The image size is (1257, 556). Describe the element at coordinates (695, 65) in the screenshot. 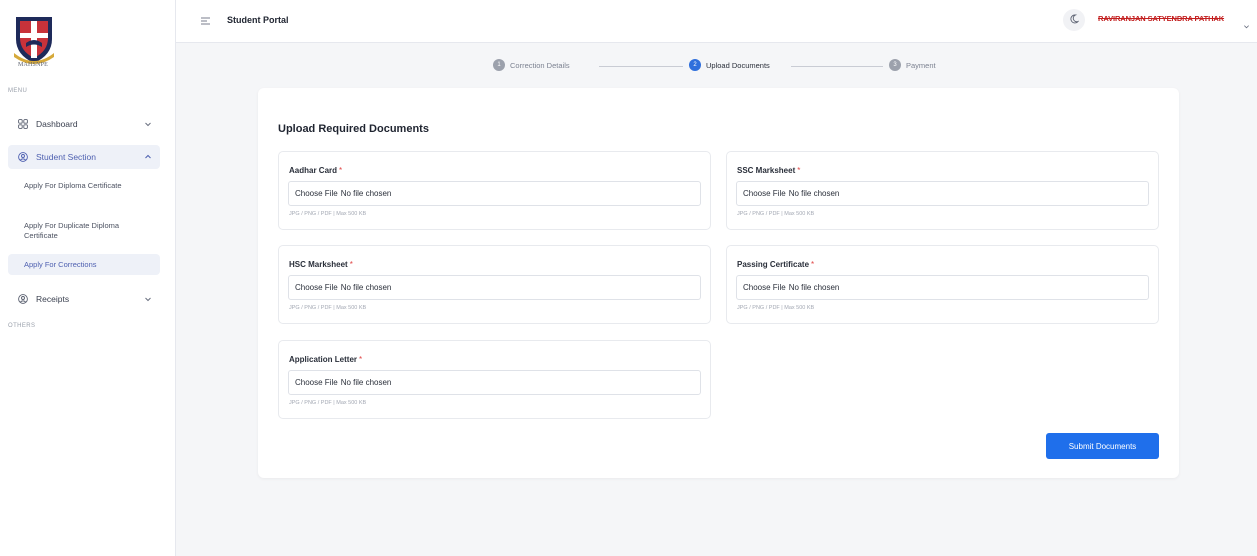

I see `step-number: 2` at that location.